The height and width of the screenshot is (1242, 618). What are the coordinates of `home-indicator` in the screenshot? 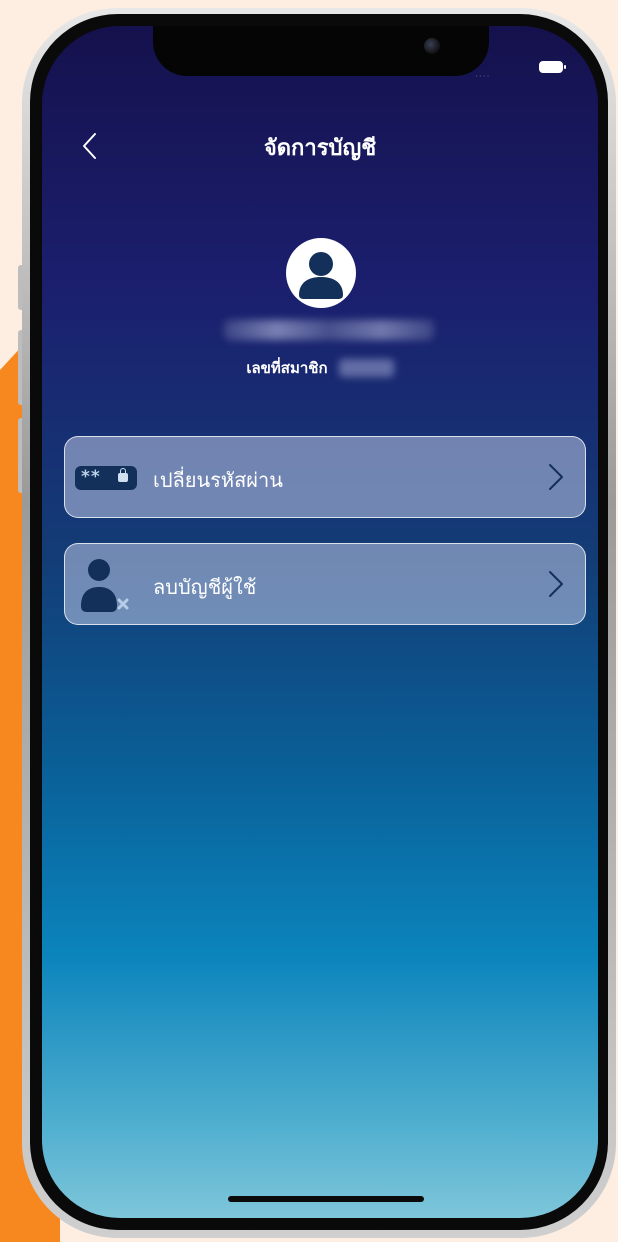 It's located at (326, 1199).